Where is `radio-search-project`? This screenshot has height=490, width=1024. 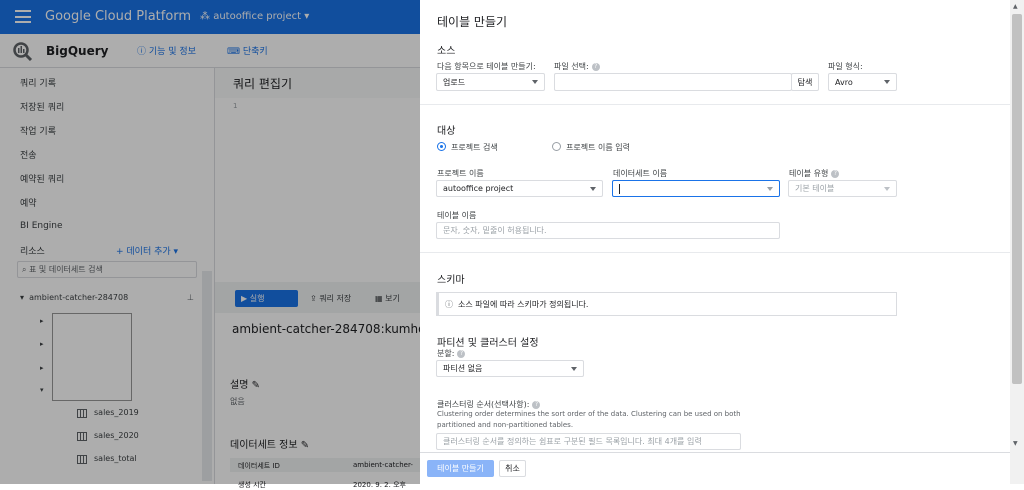 radio-search-project is located at coordinates (441, 146).